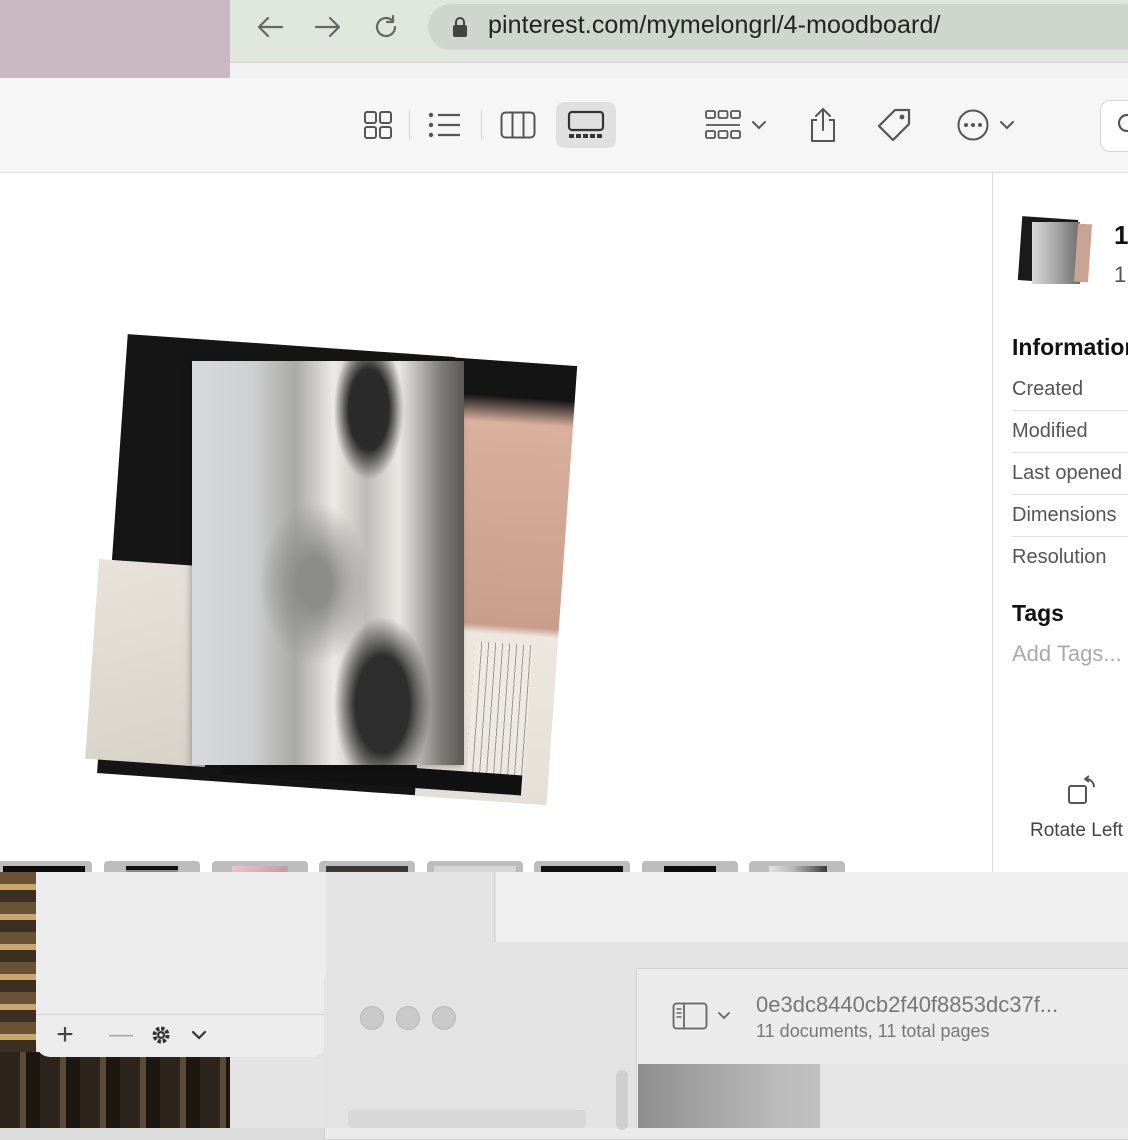 The height and width of the screenshot is (1140, 1128). I want to click on icon-view-grid-icon, so click(378, 125).